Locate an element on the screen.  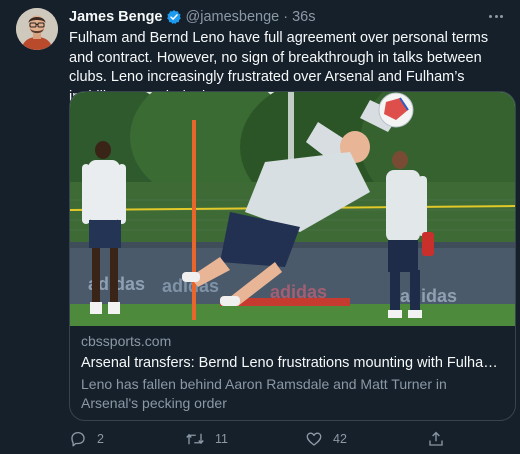
verified-badge-icon is located at coordinates (174, 17).